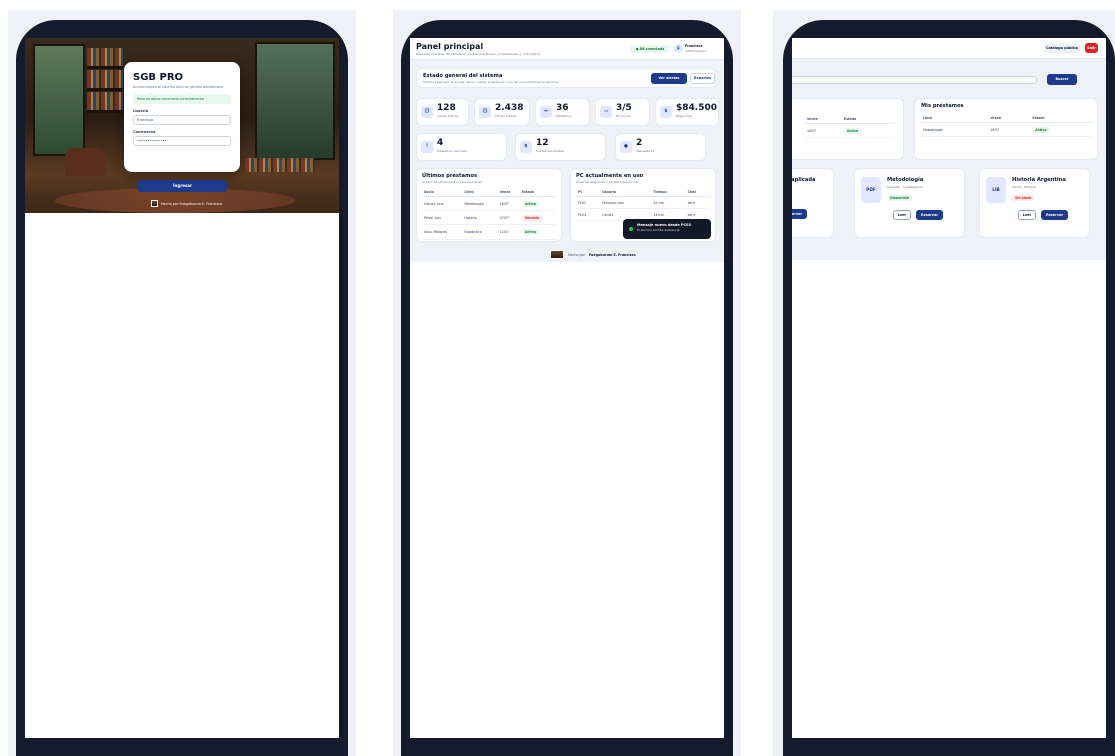 This screenshot has width=1115, height=756. What do you see at coordinates (650, 49) in the screenshot?
I see `db-status-badge: ● DB conectada` at bounding box center [650, 49].